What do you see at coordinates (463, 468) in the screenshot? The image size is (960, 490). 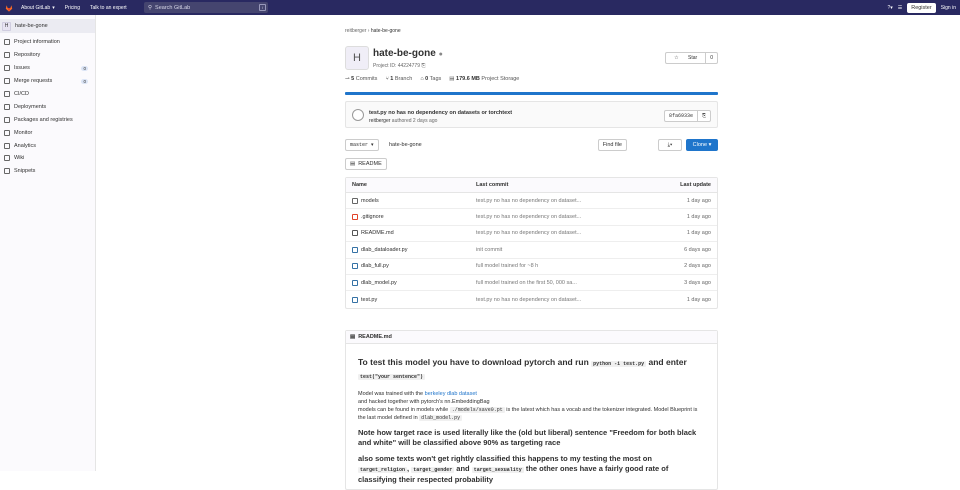 I see `readme-h3-and: and` at bounding box center [463, 468].